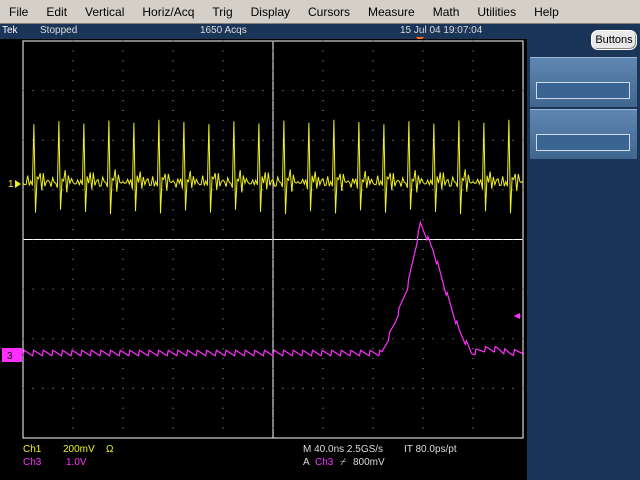 This screenshot has width=640, height=480. I want to click on rising-edge-icon: ⌿, so click(343, 462).